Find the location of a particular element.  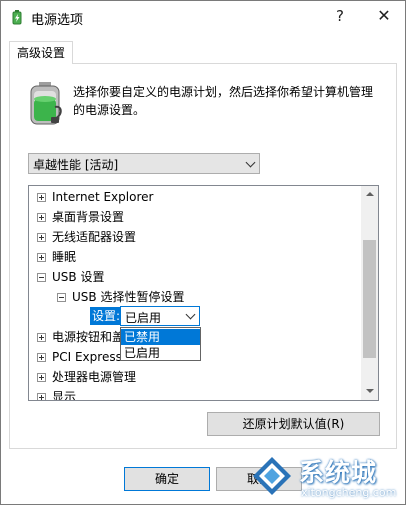

title-bar: 电源选项 ? ✕ is located at coordinates (203, 17).